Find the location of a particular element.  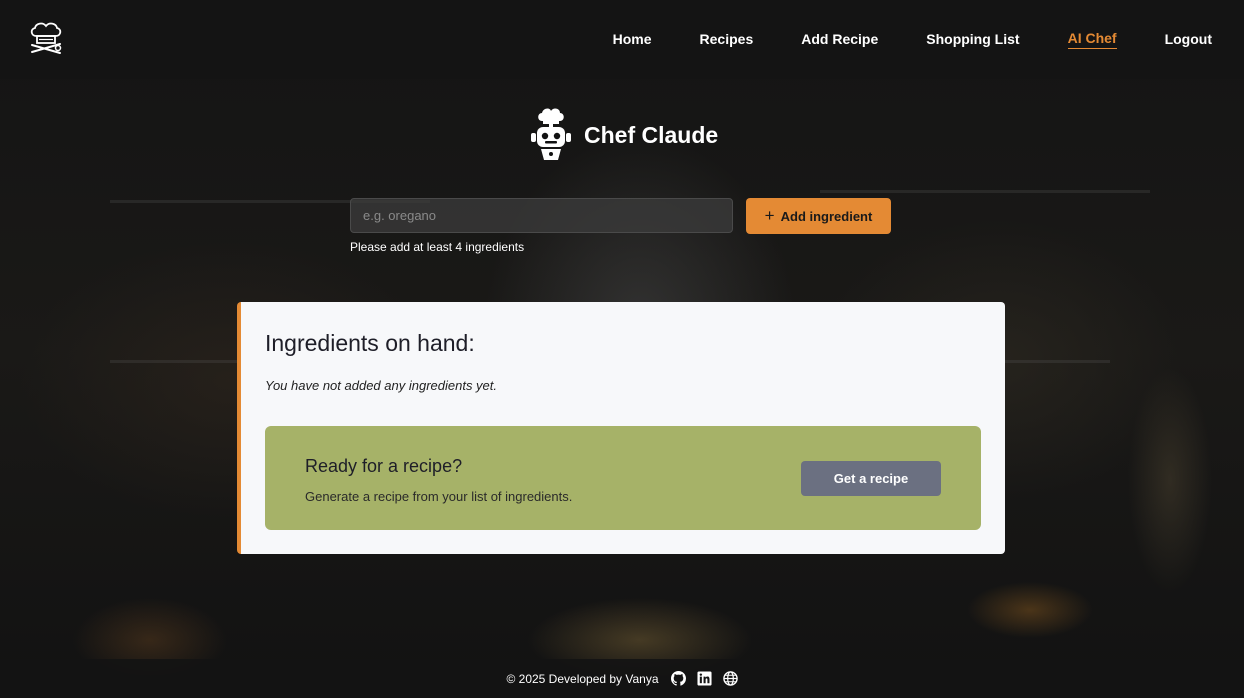

get-recipe-button: Get a recipe is located at coordinates (871, 478).